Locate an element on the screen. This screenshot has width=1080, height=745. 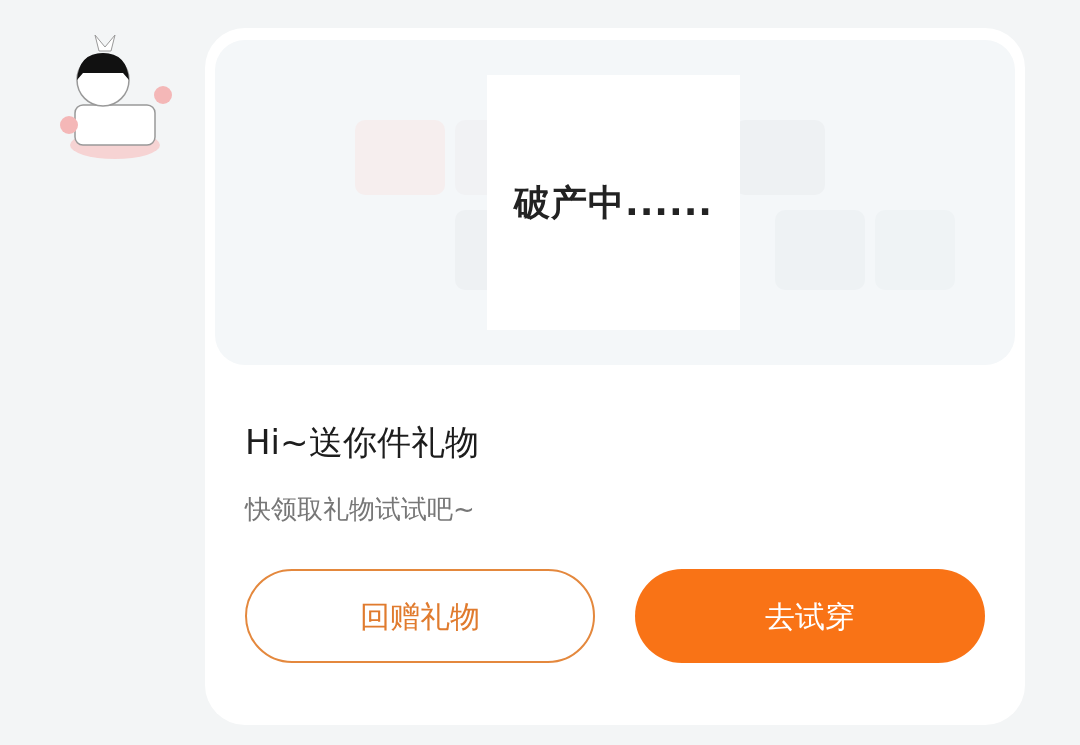
message-title: Hi~送你件礼物 is located at coordinates (362, 442).